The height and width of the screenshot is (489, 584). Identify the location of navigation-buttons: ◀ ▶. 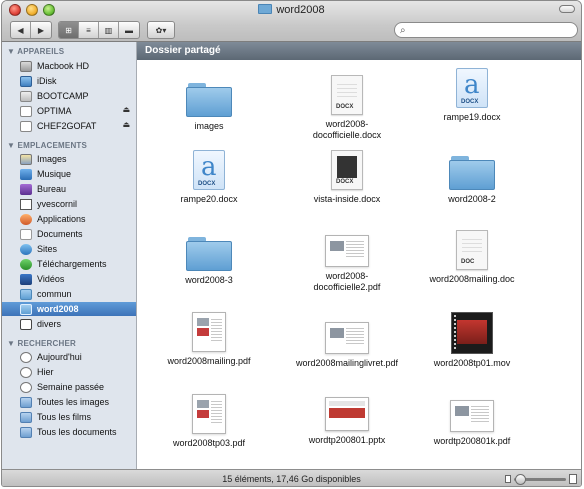
(31, 30).